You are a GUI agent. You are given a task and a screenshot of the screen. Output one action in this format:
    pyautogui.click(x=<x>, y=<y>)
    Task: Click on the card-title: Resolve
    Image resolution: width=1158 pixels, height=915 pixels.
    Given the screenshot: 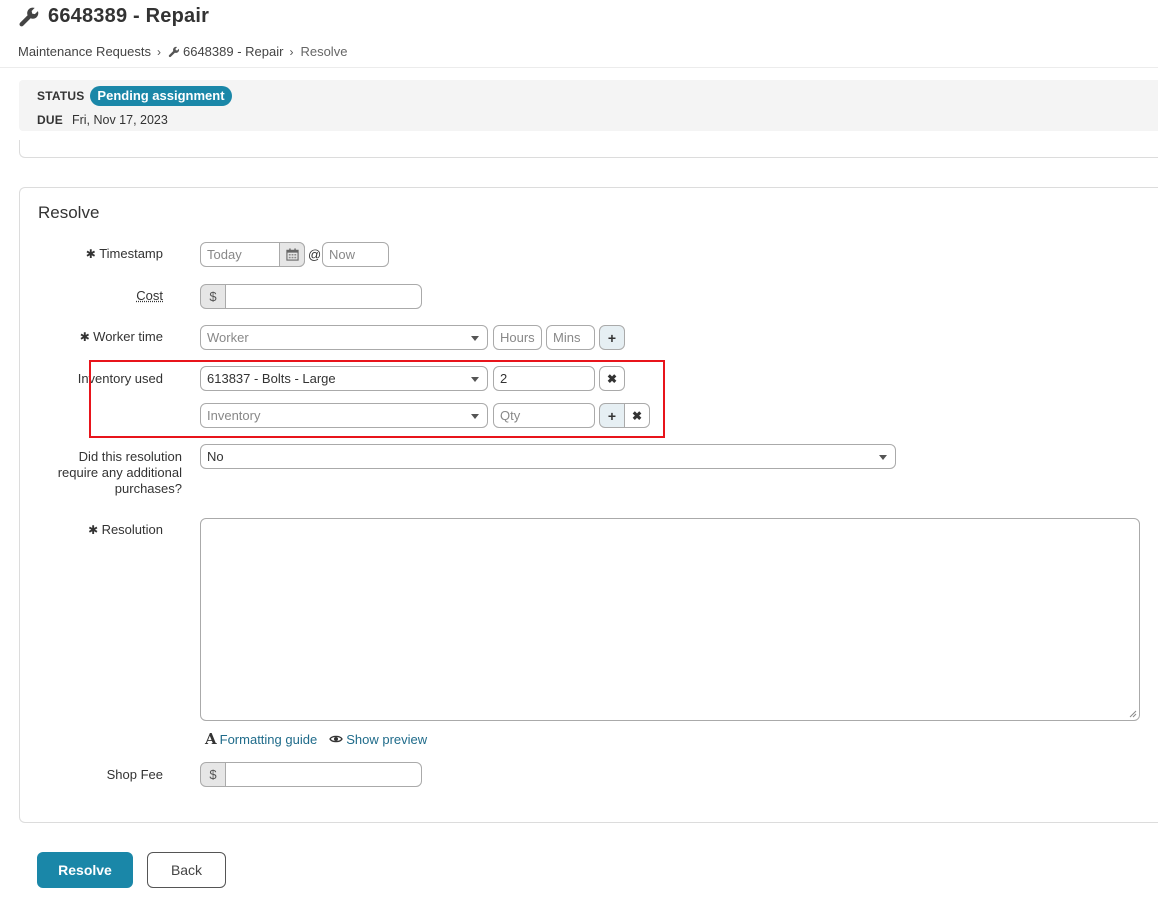 What is the action you would take?
    pyautogui.click(x=69, y=212)
    